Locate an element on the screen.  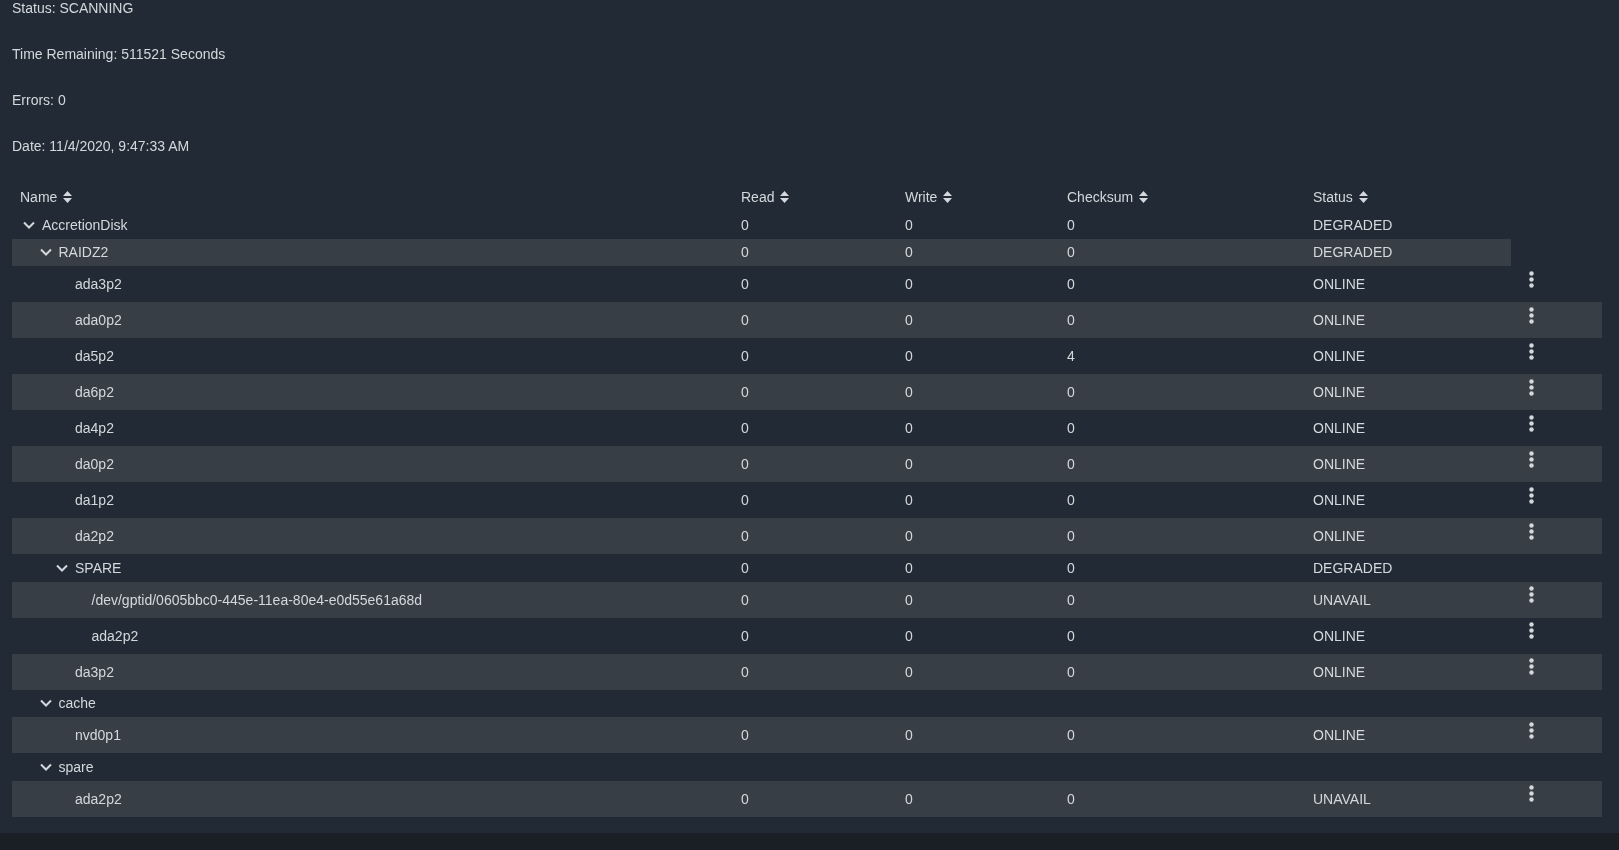
summary-line: Time Remaining: 511521 Seconds is located at coordinates (119, 54).